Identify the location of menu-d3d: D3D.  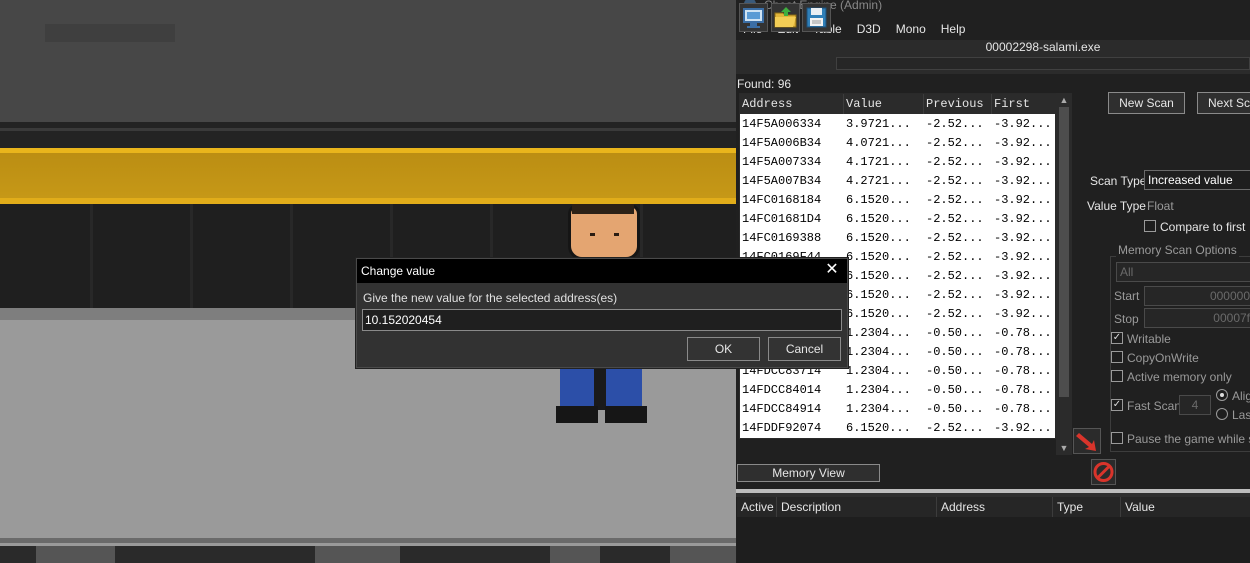
(869, 29).